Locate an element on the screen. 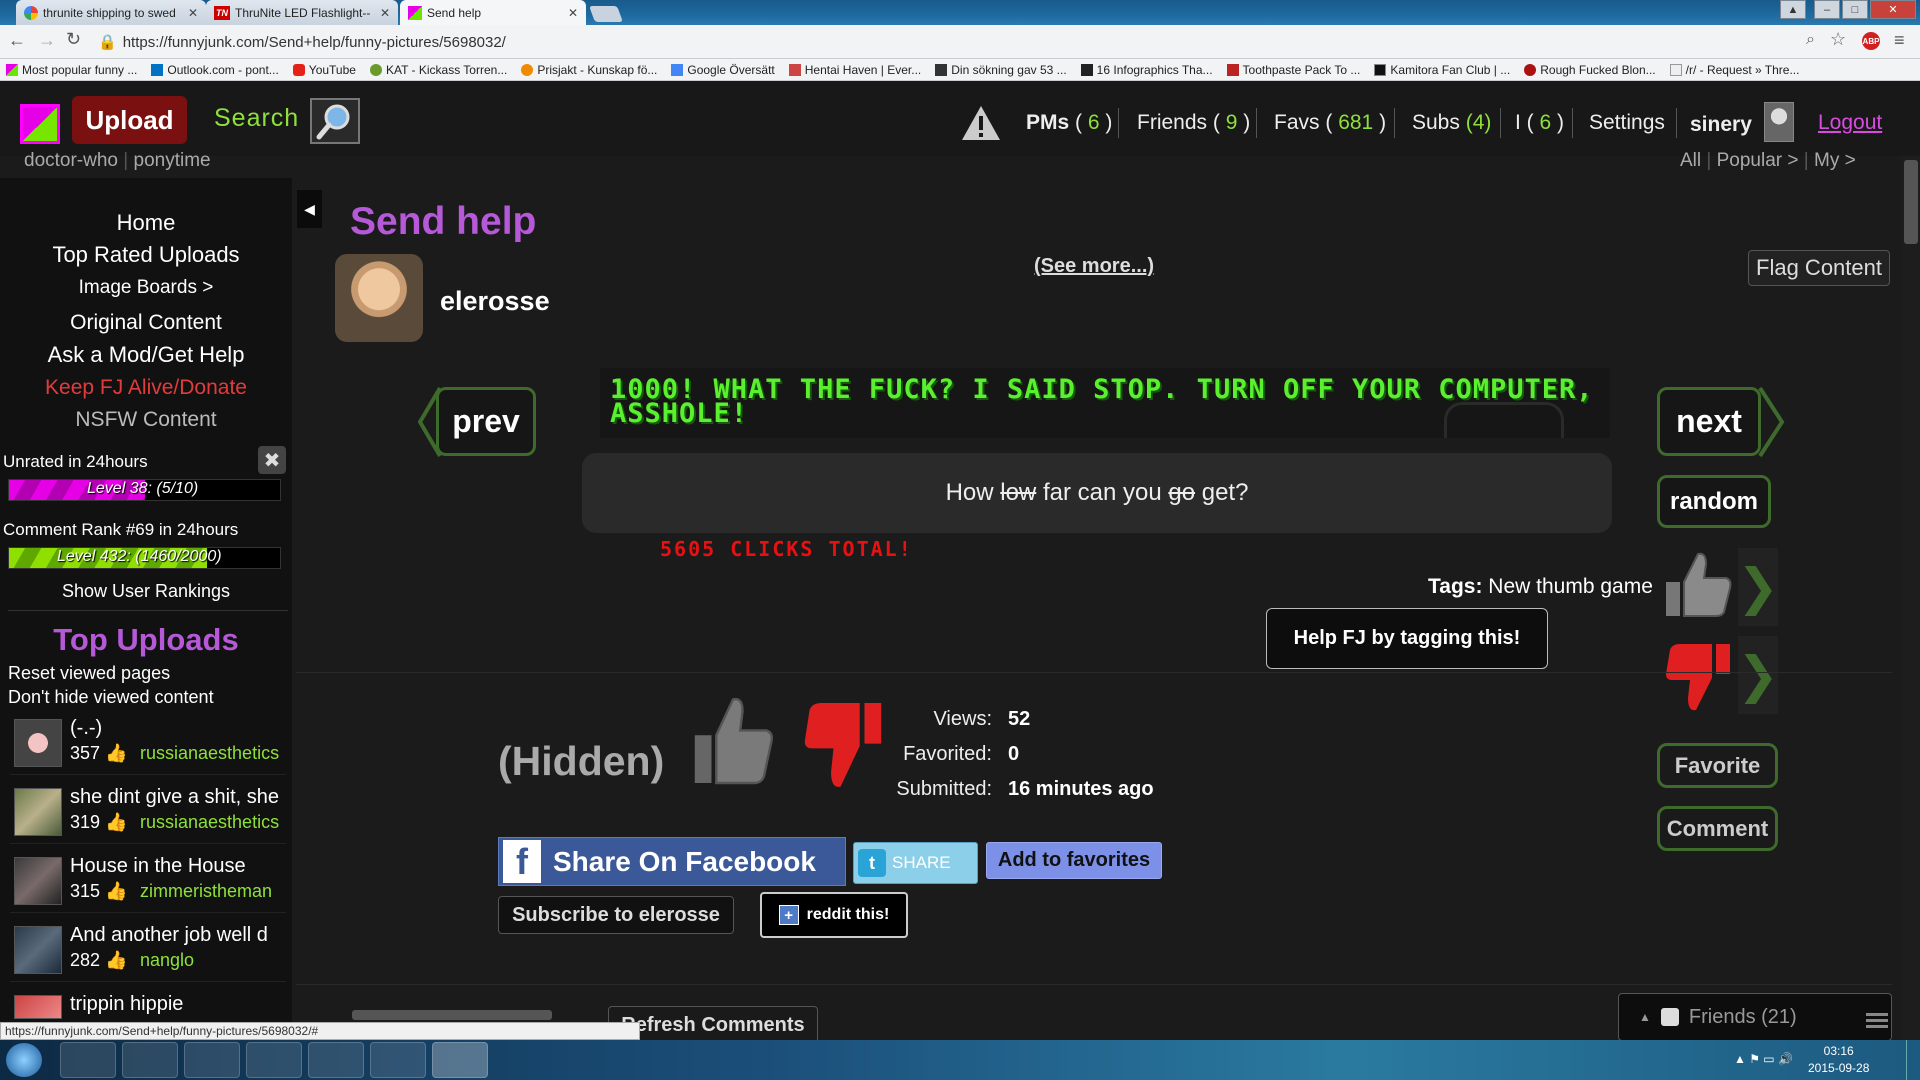 The height and width of the screenshot is (1080, 1920). thumbs-down-icon is located at coordinates (1698, 678).